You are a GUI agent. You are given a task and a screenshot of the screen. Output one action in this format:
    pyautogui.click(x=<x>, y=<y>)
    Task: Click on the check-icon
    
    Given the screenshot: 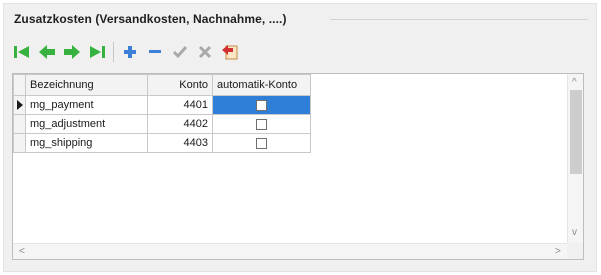 What is the action you would take?
    pyautogui.click(x=180, y=52)
    